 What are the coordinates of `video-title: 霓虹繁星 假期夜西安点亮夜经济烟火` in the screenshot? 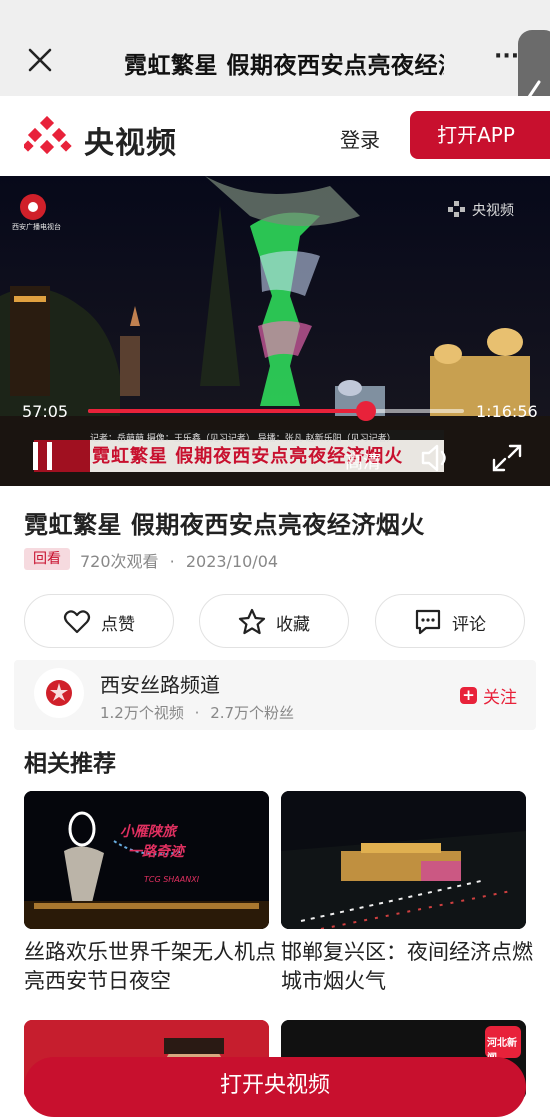 It's located at (224, 525).